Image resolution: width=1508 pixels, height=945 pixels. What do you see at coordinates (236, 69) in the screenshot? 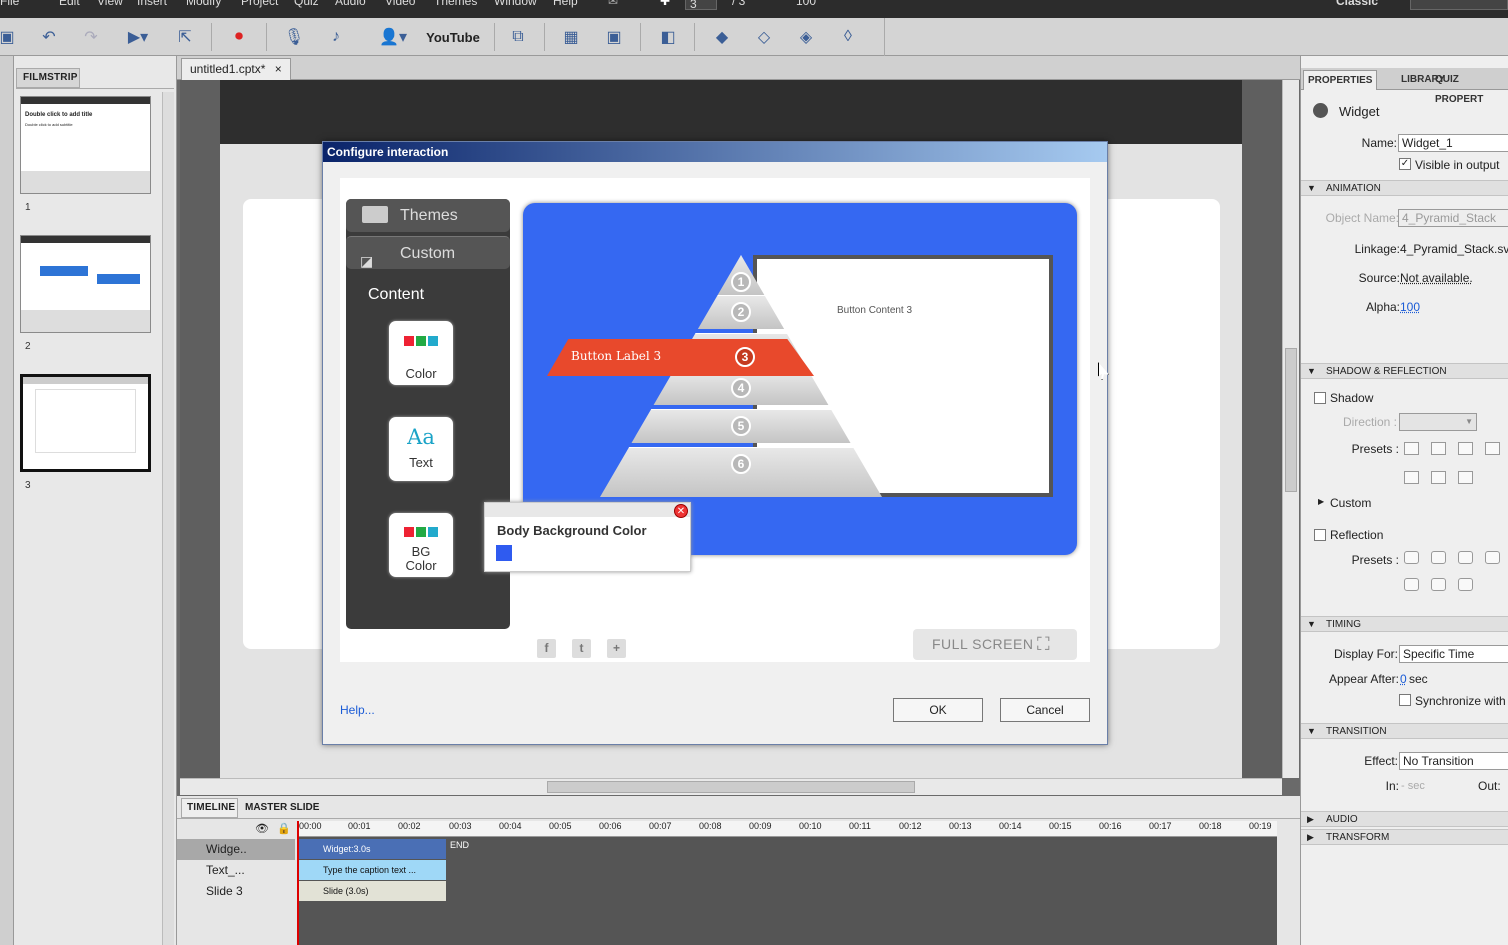
I see `document-tab: untitled1.cptx* ×` at bounding box center [236, 69].